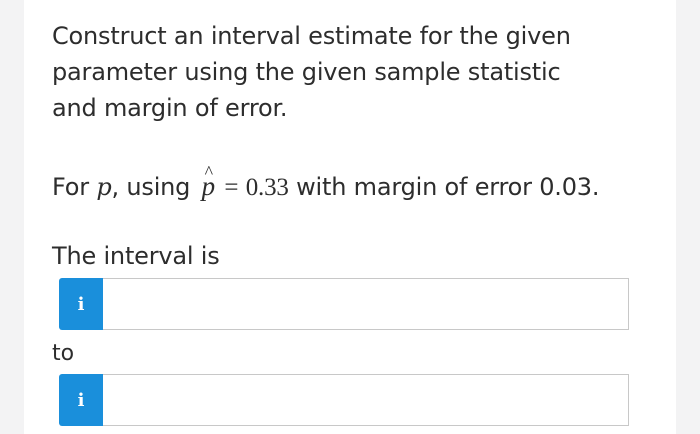 The height and width of the screenshot is (434, 700). I want to click on lower-bound-input, so click(366, 304).